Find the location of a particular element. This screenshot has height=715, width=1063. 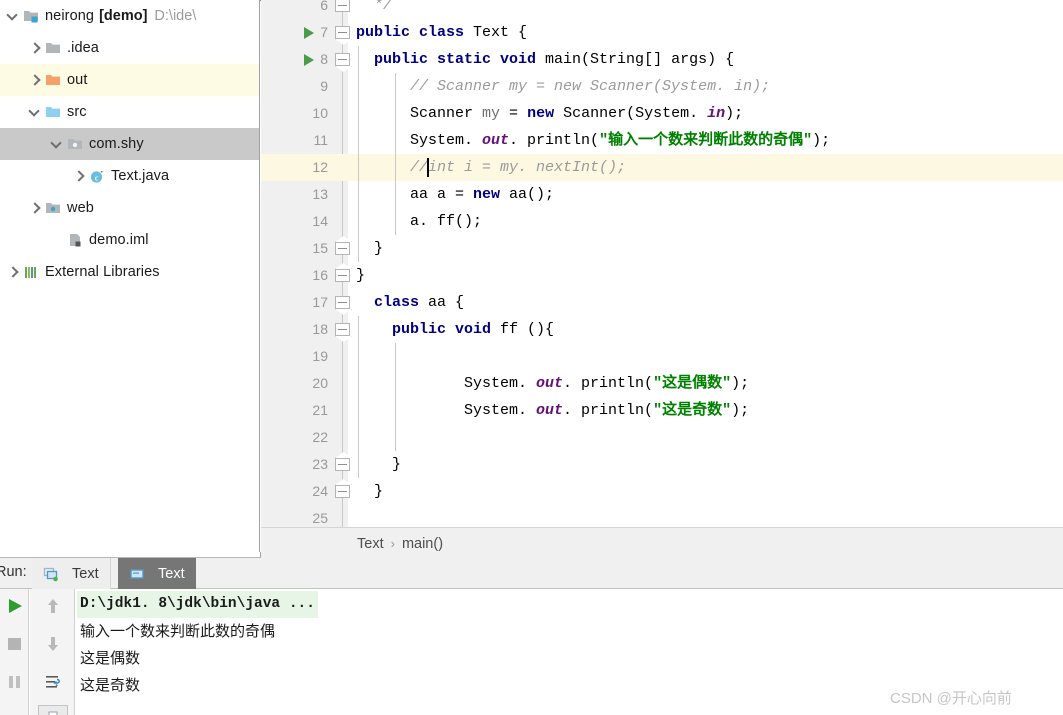

tree-item-idea: .idea is located at coordinates (129, 48).